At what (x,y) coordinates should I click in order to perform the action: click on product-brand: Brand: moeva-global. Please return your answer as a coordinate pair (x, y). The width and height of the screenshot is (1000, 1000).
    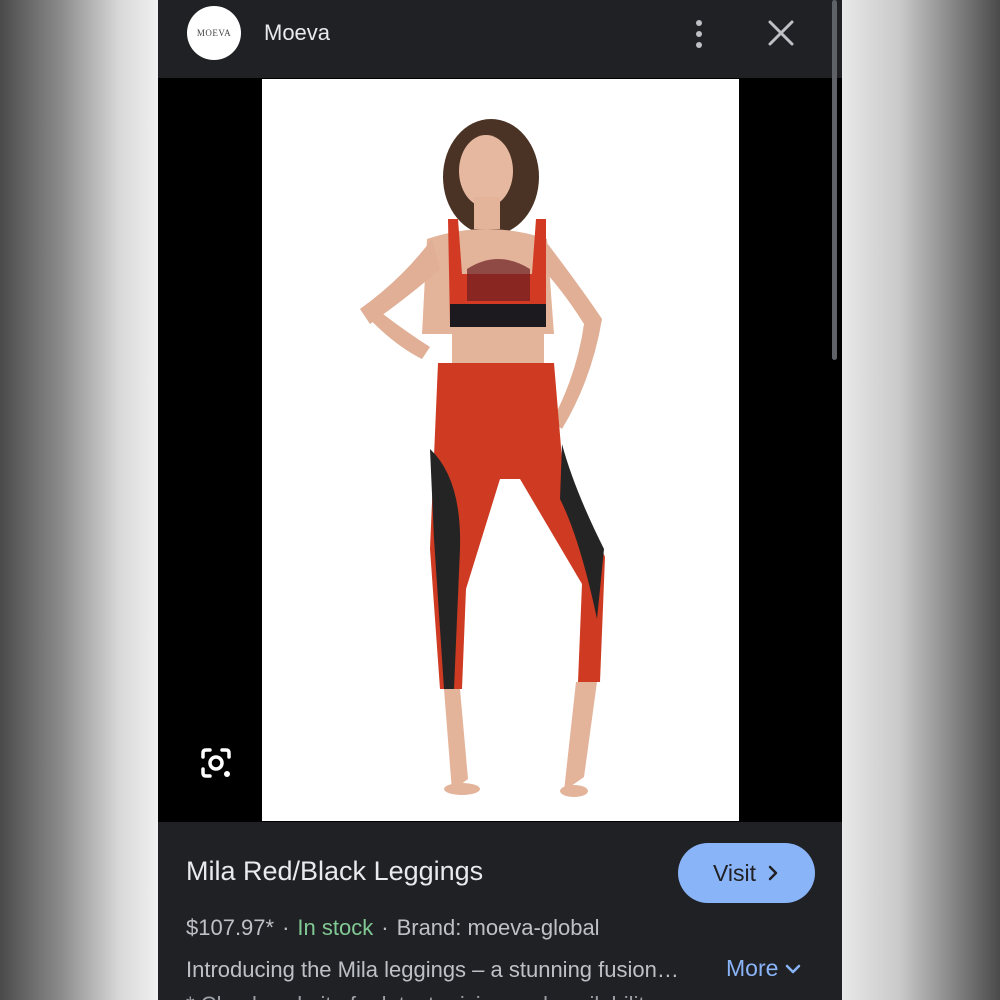
    Looking at the image, I should click on (498, 927).